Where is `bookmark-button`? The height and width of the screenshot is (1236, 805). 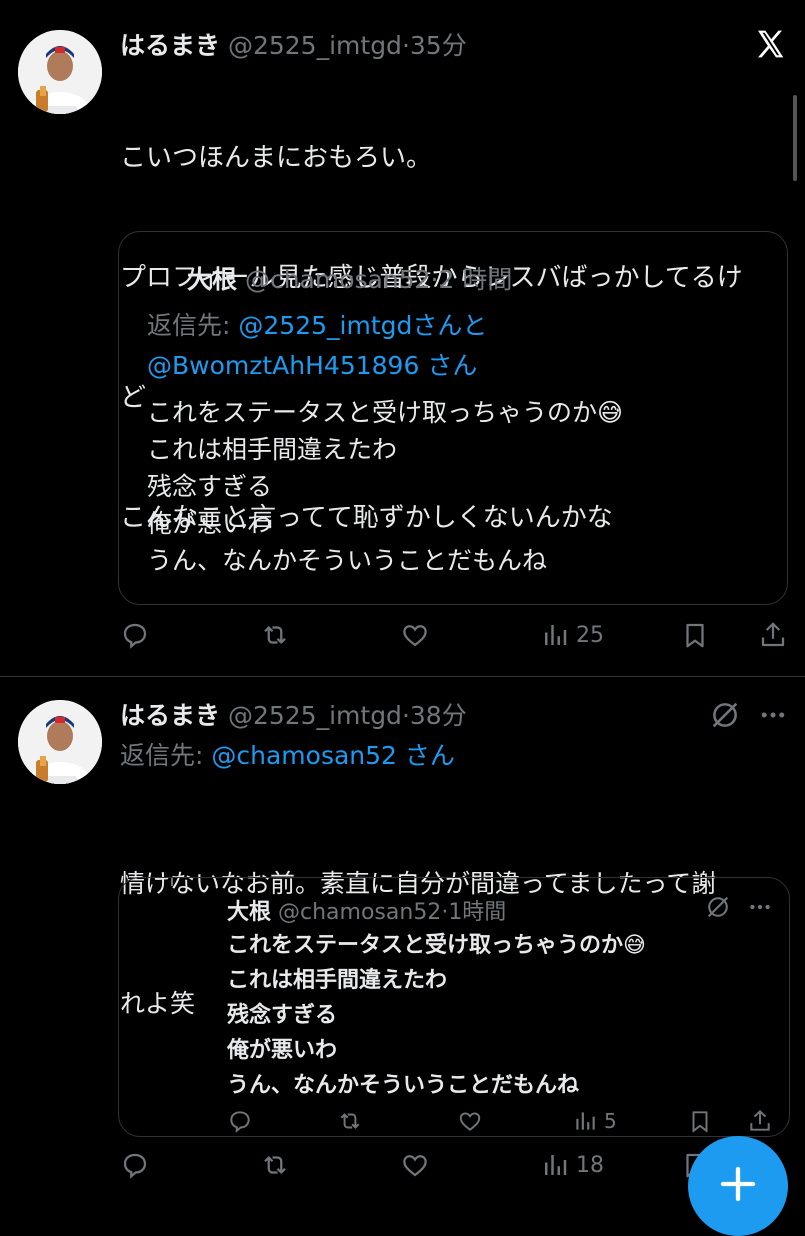 bookmark-button is located at coordinates (695, 635).